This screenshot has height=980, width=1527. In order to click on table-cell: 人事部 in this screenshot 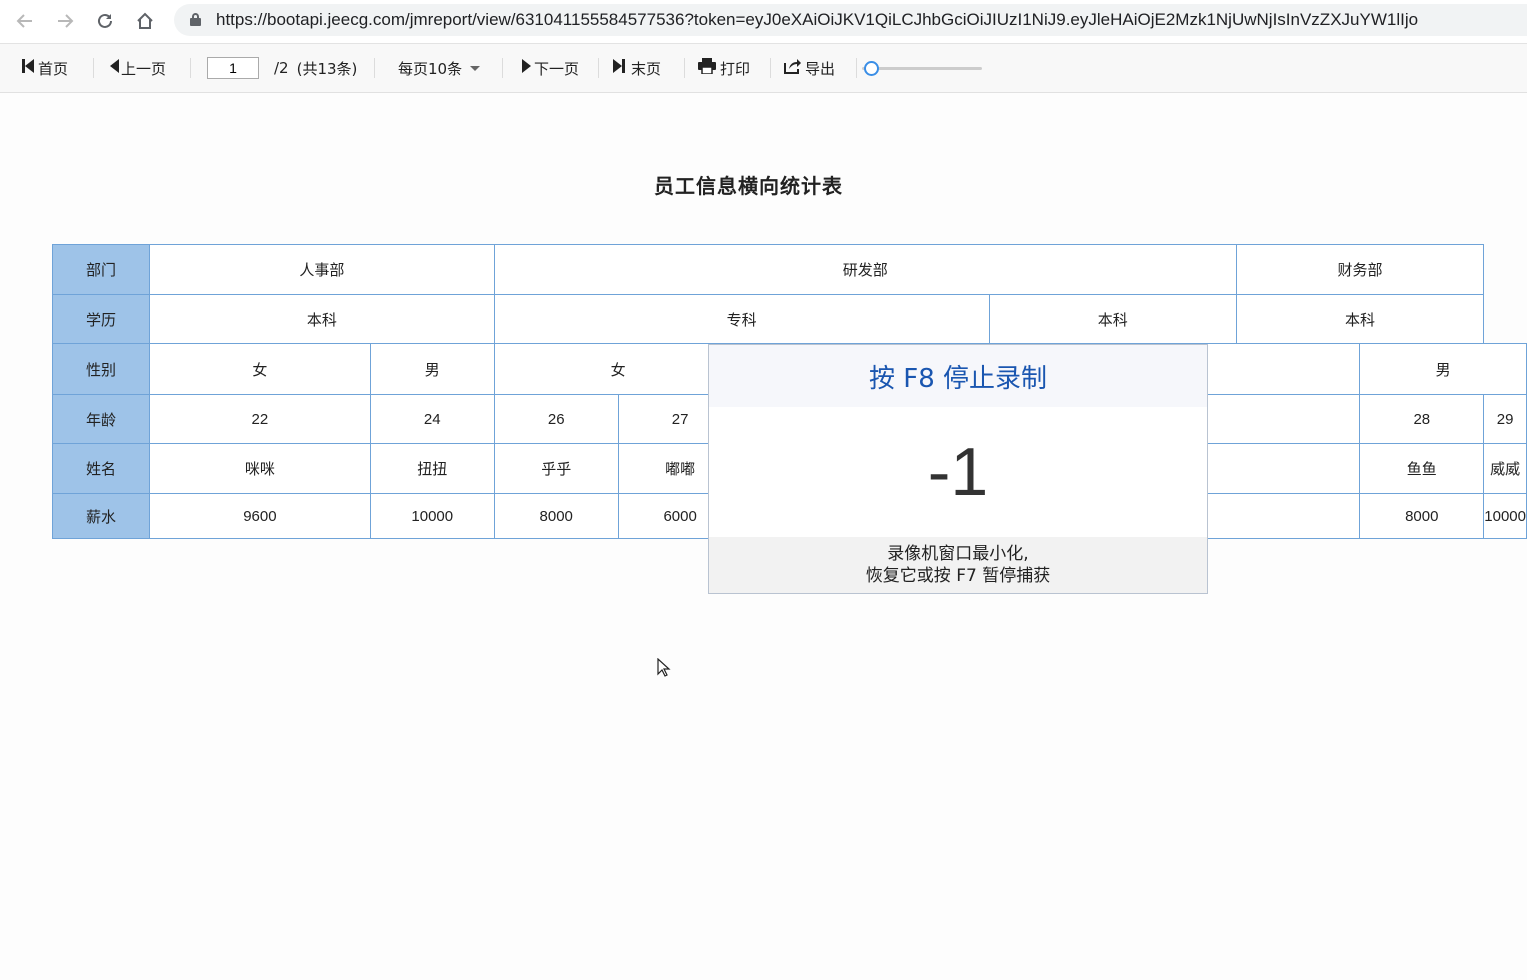, I will do `click(322, 269)`.